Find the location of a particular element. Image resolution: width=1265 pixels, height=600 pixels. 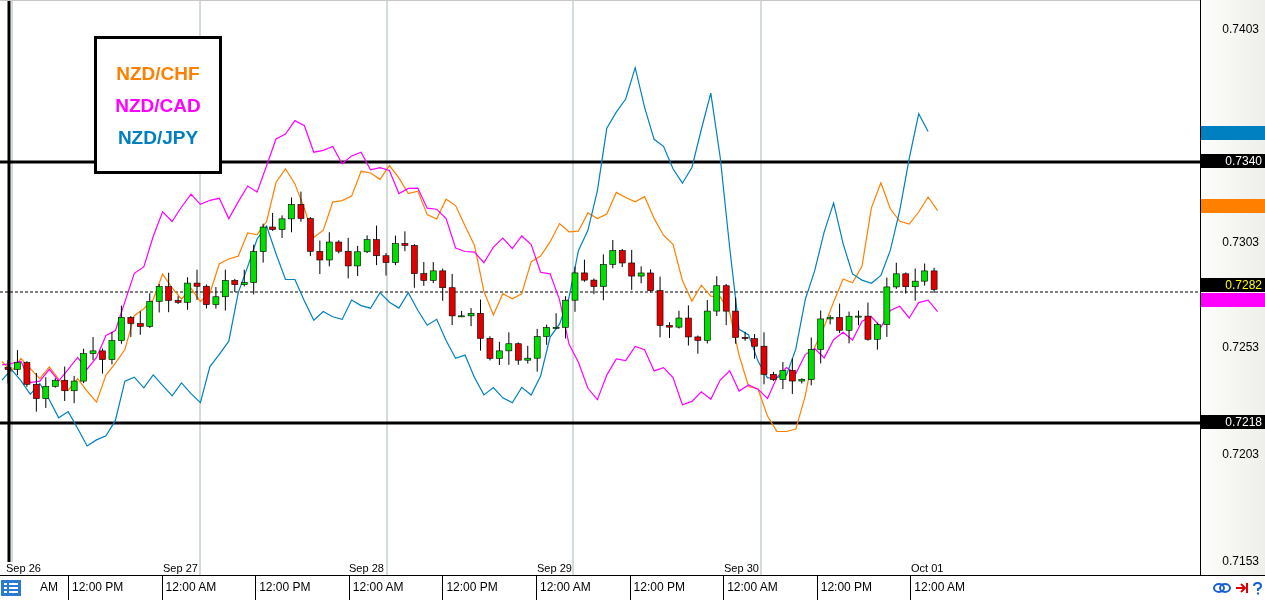

arrow-to-bar-icon is located at coordinates (1242, 588).